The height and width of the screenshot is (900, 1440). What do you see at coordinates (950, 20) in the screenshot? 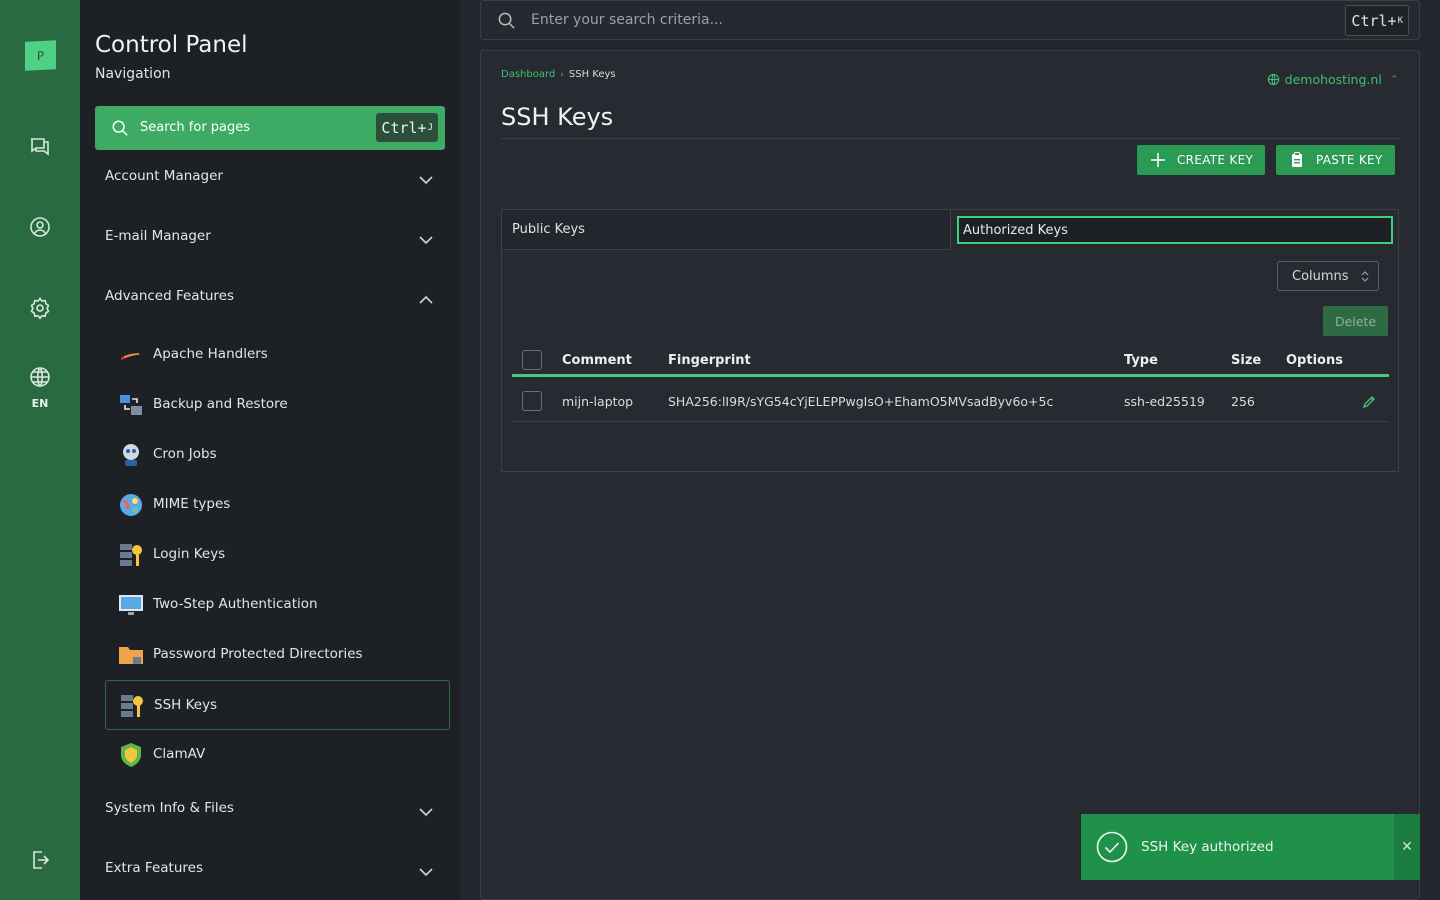
I see `global-search-input: Enter your search criteria... Ctrl+ K` at bounding box center [950, 20].